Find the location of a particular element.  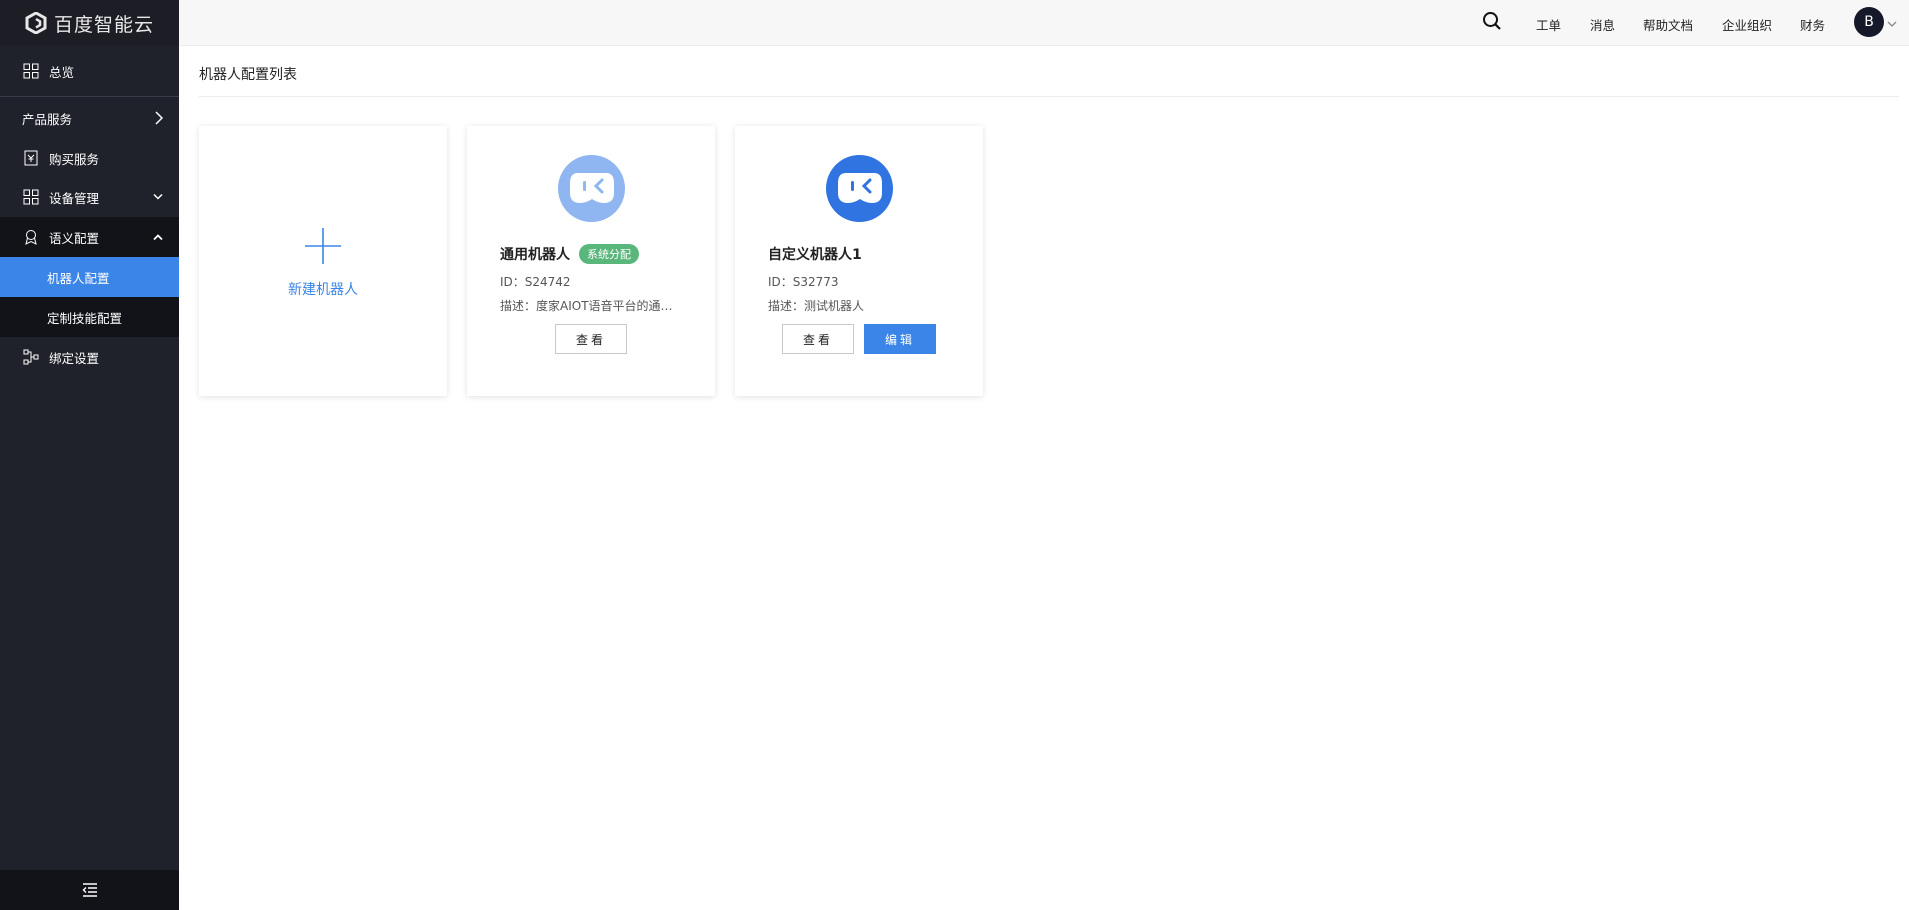

new-robot-card: 新建机器人 is located at coordinates (323, 261).